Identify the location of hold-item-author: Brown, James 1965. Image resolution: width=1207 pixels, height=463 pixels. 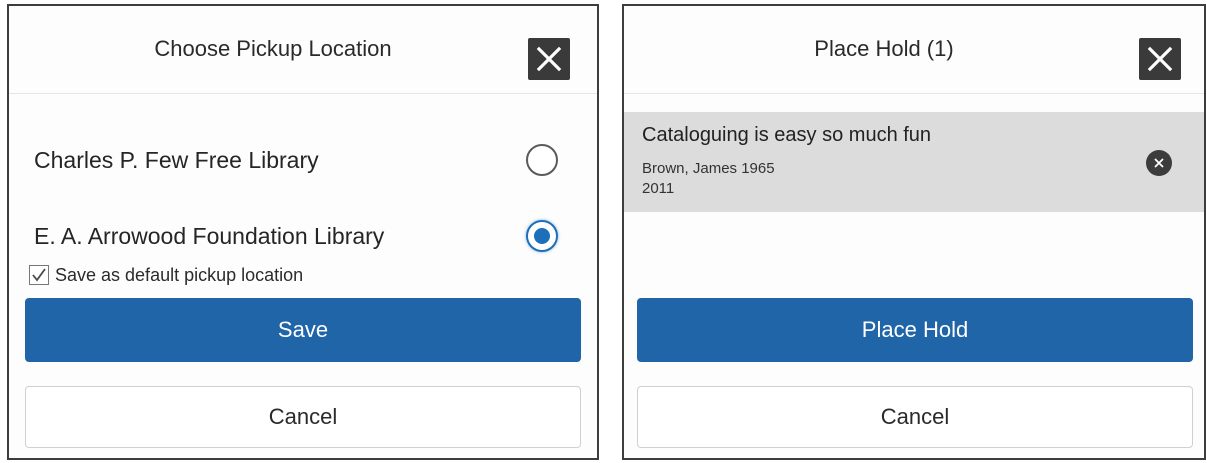
(708, 168).